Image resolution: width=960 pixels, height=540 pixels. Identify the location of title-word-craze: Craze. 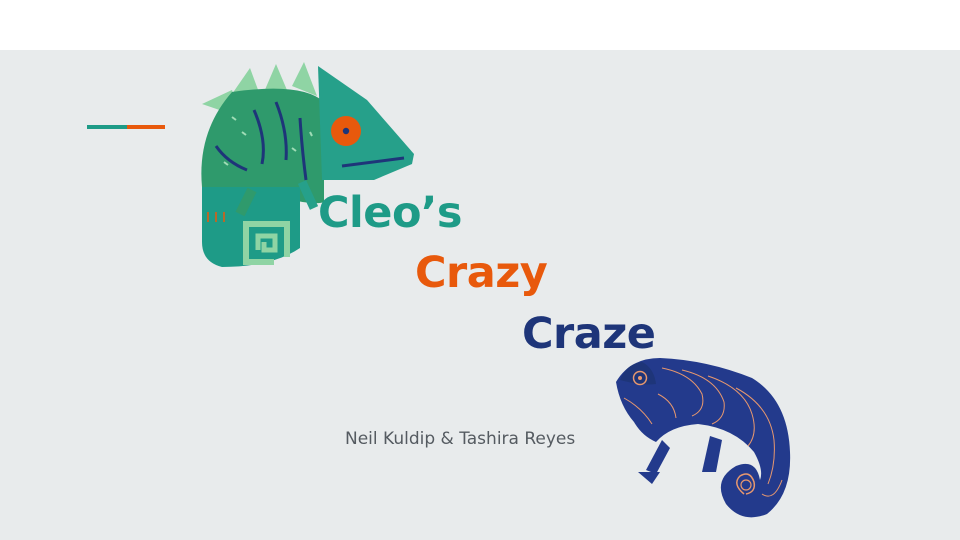
(589, 334).